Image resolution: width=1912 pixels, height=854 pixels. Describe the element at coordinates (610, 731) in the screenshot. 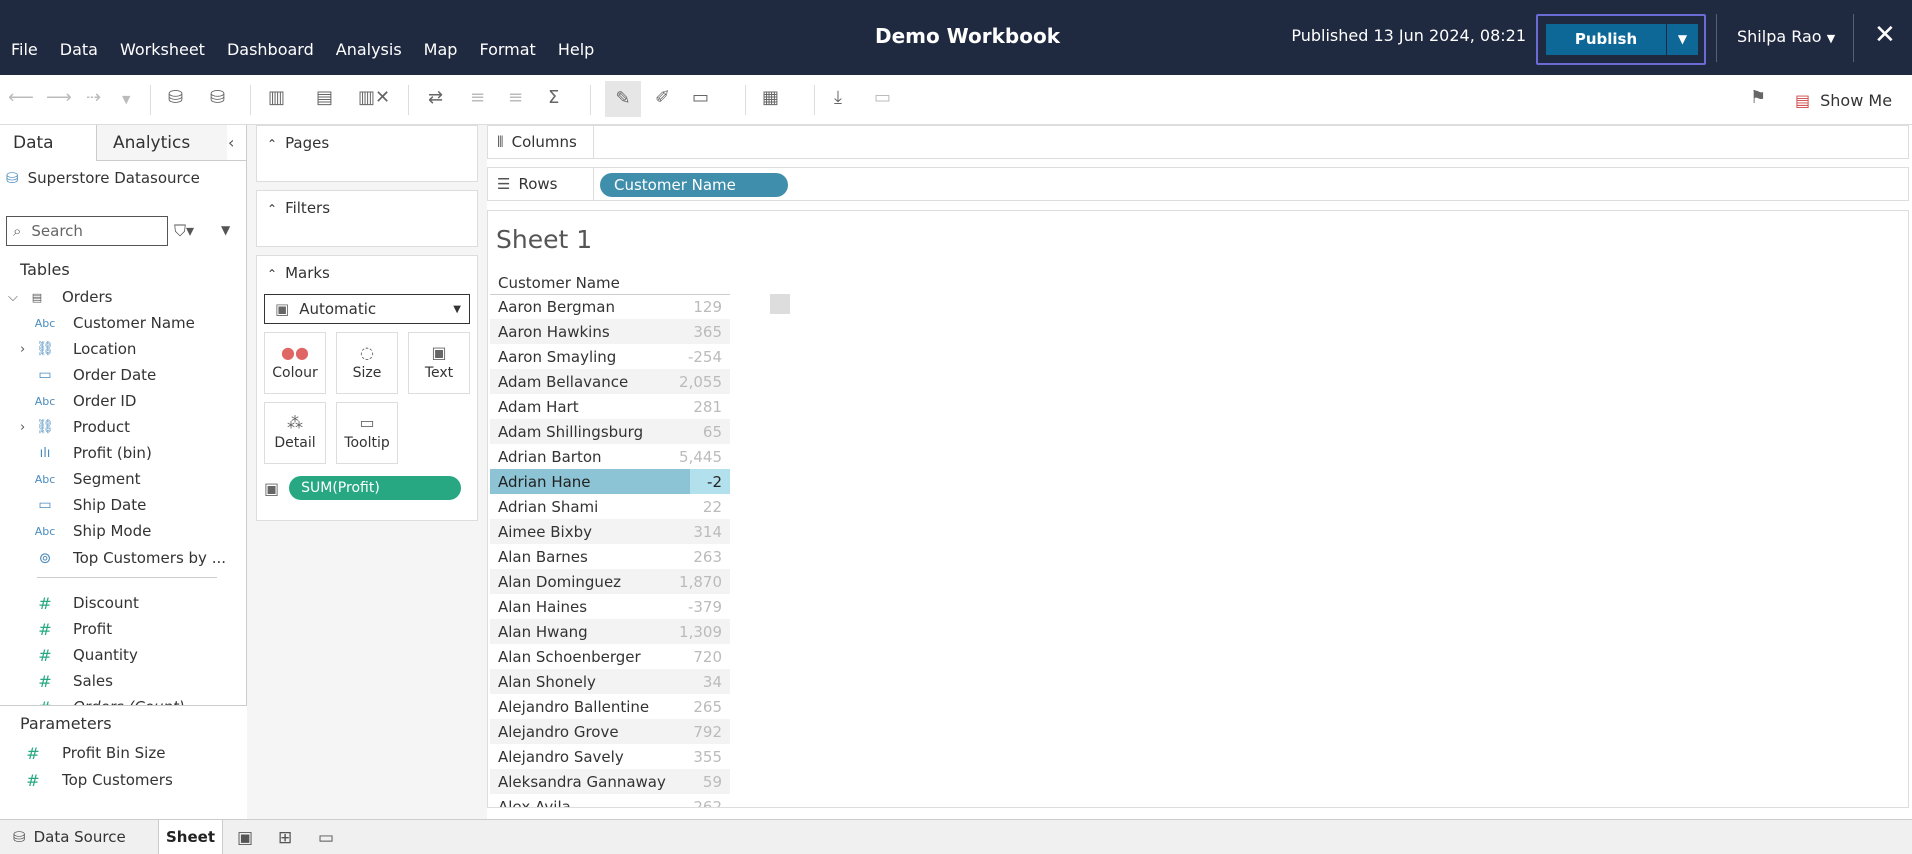

I see `table-row: Alejandro Grove 792` at that location.